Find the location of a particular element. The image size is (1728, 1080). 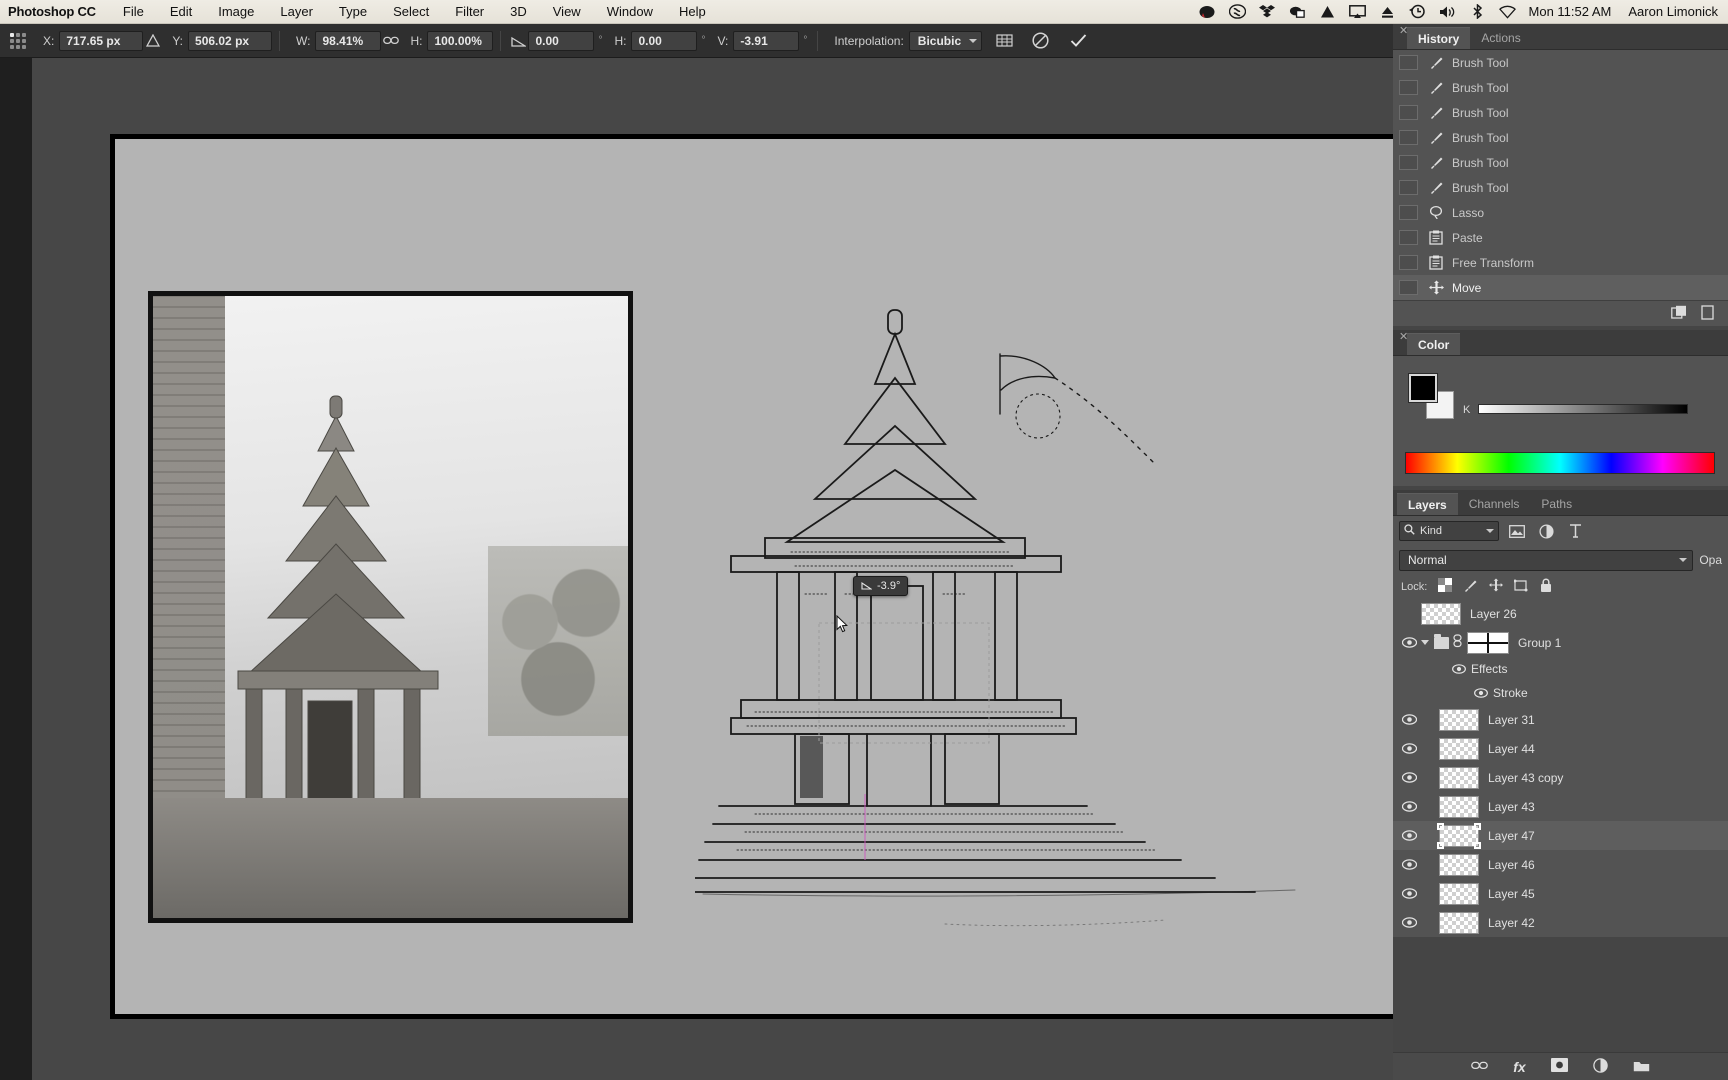

google-drive-icon is located at coordinates (1327, 11).